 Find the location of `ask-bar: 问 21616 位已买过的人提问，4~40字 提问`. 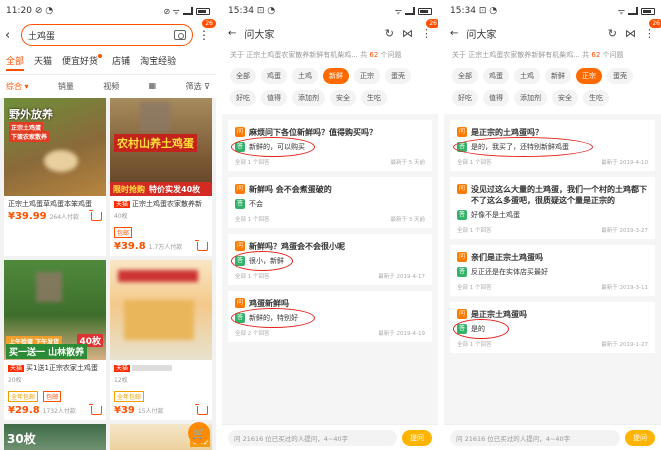

ask-bar: 问 21616 位已买过的人提问，4~40字 提问 is located at coordinates (552, 437).